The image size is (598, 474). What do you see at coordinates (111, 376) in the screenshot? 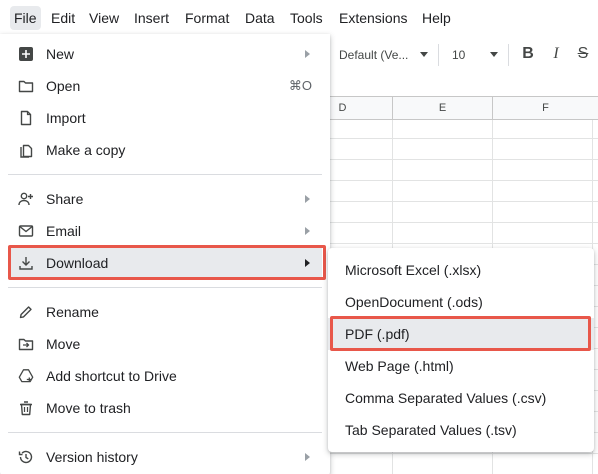
I see `menu-item-label: Add shortcut to Drive` at bounding box center [111, 376].